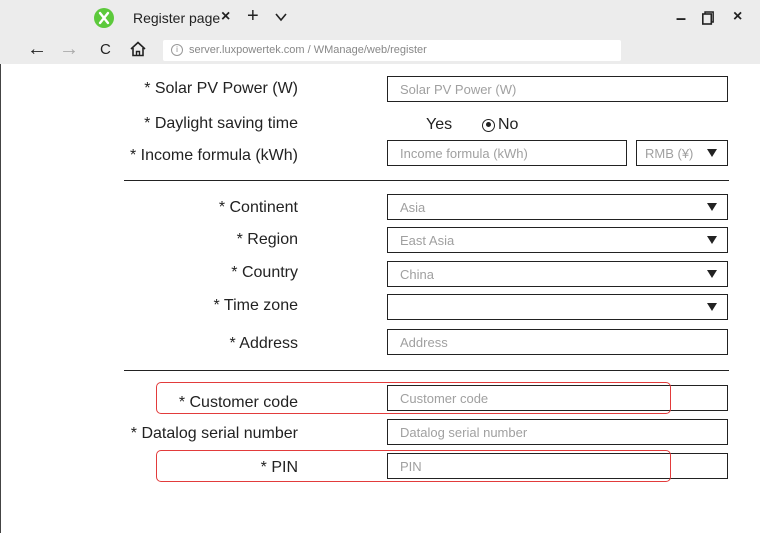  Describe the element at coordinates (737, 17) in the screenshot. I see `close-window-icon: ×` at that location.